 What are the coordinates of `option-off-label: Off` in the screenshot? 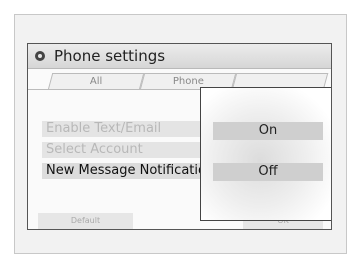 It's located at (268, 171).